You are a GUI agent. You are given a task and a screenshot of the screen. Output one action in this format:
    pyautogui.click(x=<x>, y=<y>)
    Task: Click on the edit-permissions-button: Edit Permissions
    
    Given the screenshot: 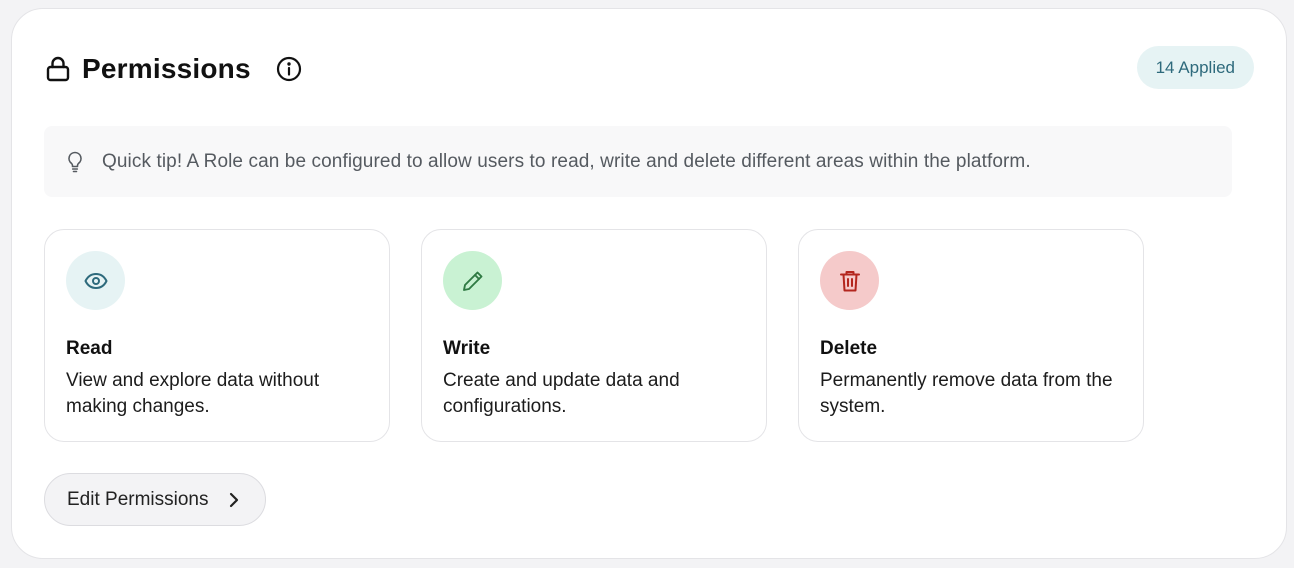 What is the action you would take?
    pyautogui.click(x=155, y=499)
    